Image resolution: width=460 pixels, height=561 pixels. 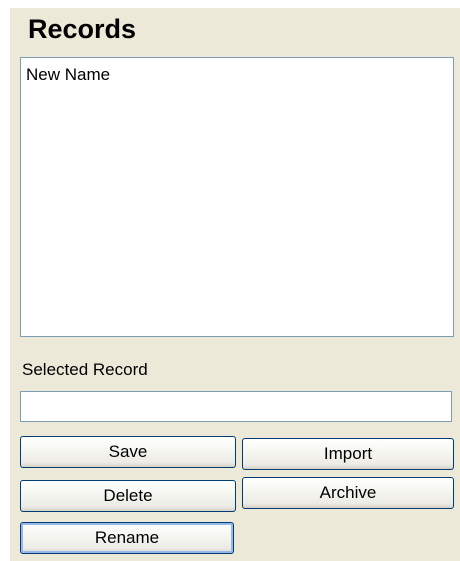 I want to click on selected-record-label: Selected Record, so click(x=85, y=369).